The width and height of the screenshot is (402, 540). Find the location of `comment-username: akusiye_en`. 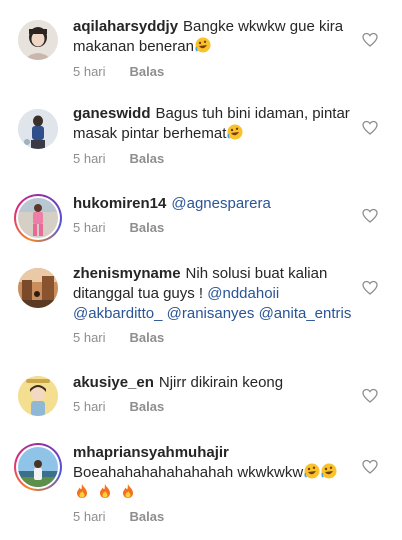

comment-username: akusiye_en is located at coordinates (113, 382).